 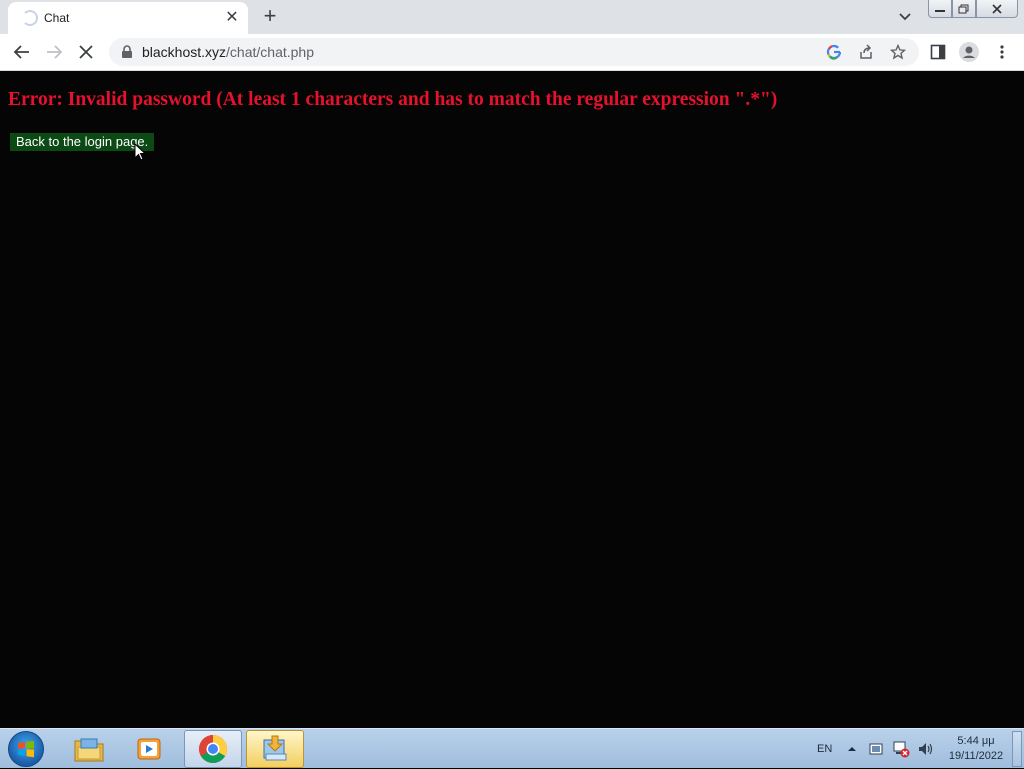 I want to click on address-bar: blackhost.xyz/chat/chat.php, so click(x=514, y=52).